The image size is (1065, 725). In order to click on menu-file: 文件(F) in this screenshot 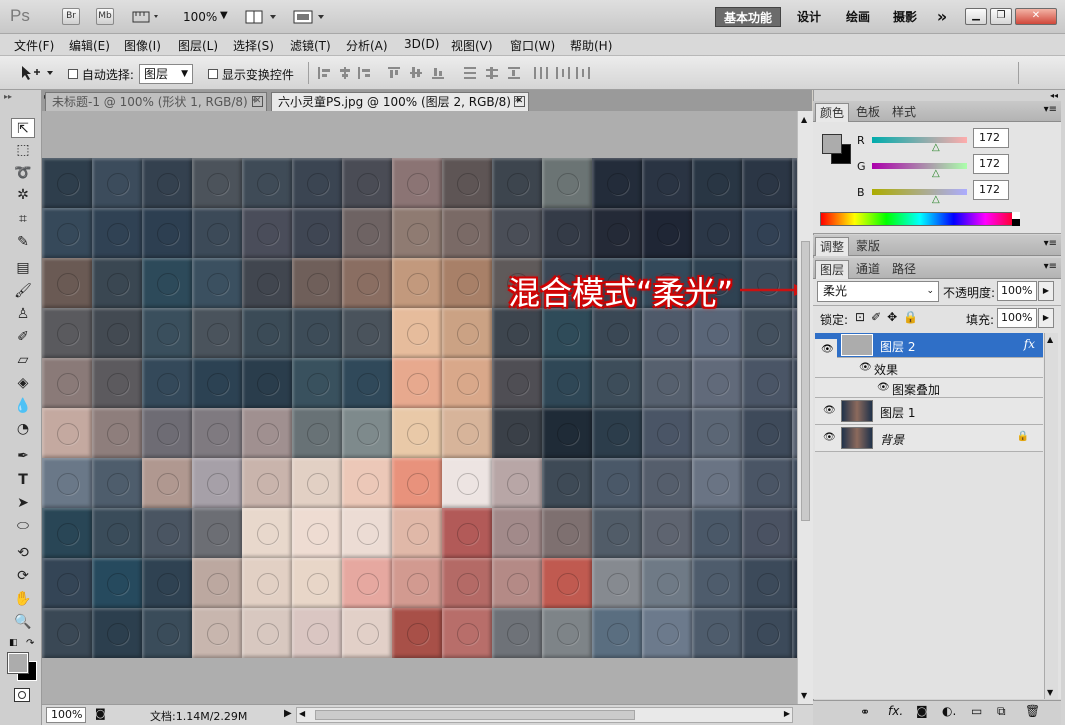, I will do `click(34, 45)`.